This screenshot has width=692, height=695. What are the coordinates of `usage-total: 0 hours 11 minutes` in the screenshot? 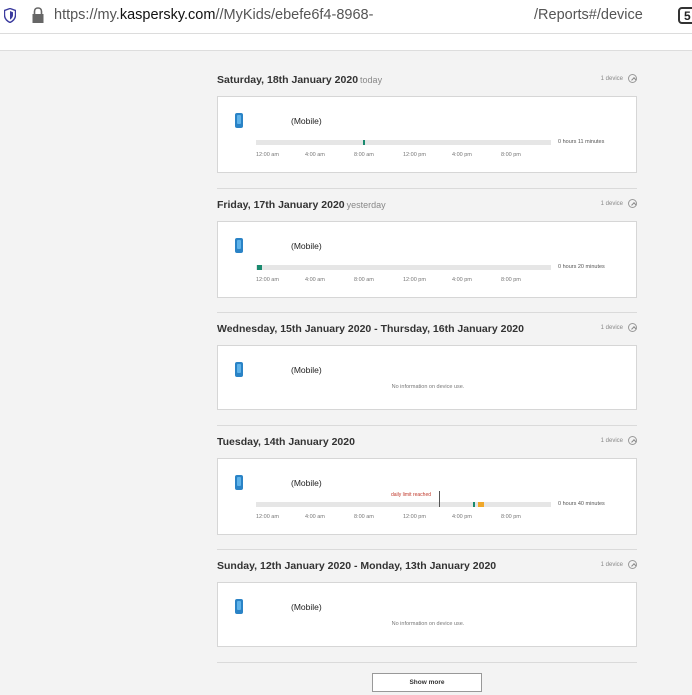 It's located at (581, 142).